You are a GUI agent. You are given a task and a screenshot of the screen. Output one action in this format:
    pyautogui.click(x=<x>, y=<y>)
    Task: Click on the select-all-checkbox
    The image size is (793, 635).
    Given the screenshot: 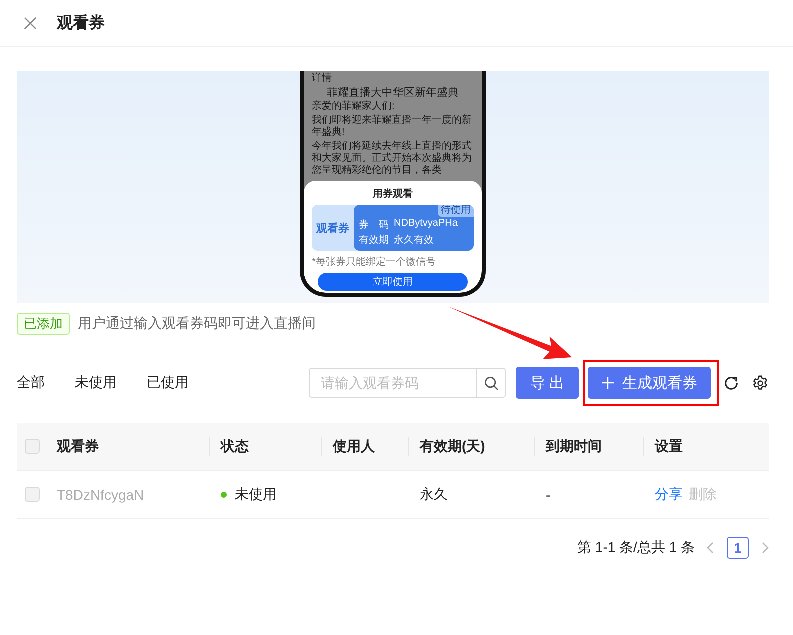 What is the action you would take?
    pyautogui.click(x=32, y=446)
    